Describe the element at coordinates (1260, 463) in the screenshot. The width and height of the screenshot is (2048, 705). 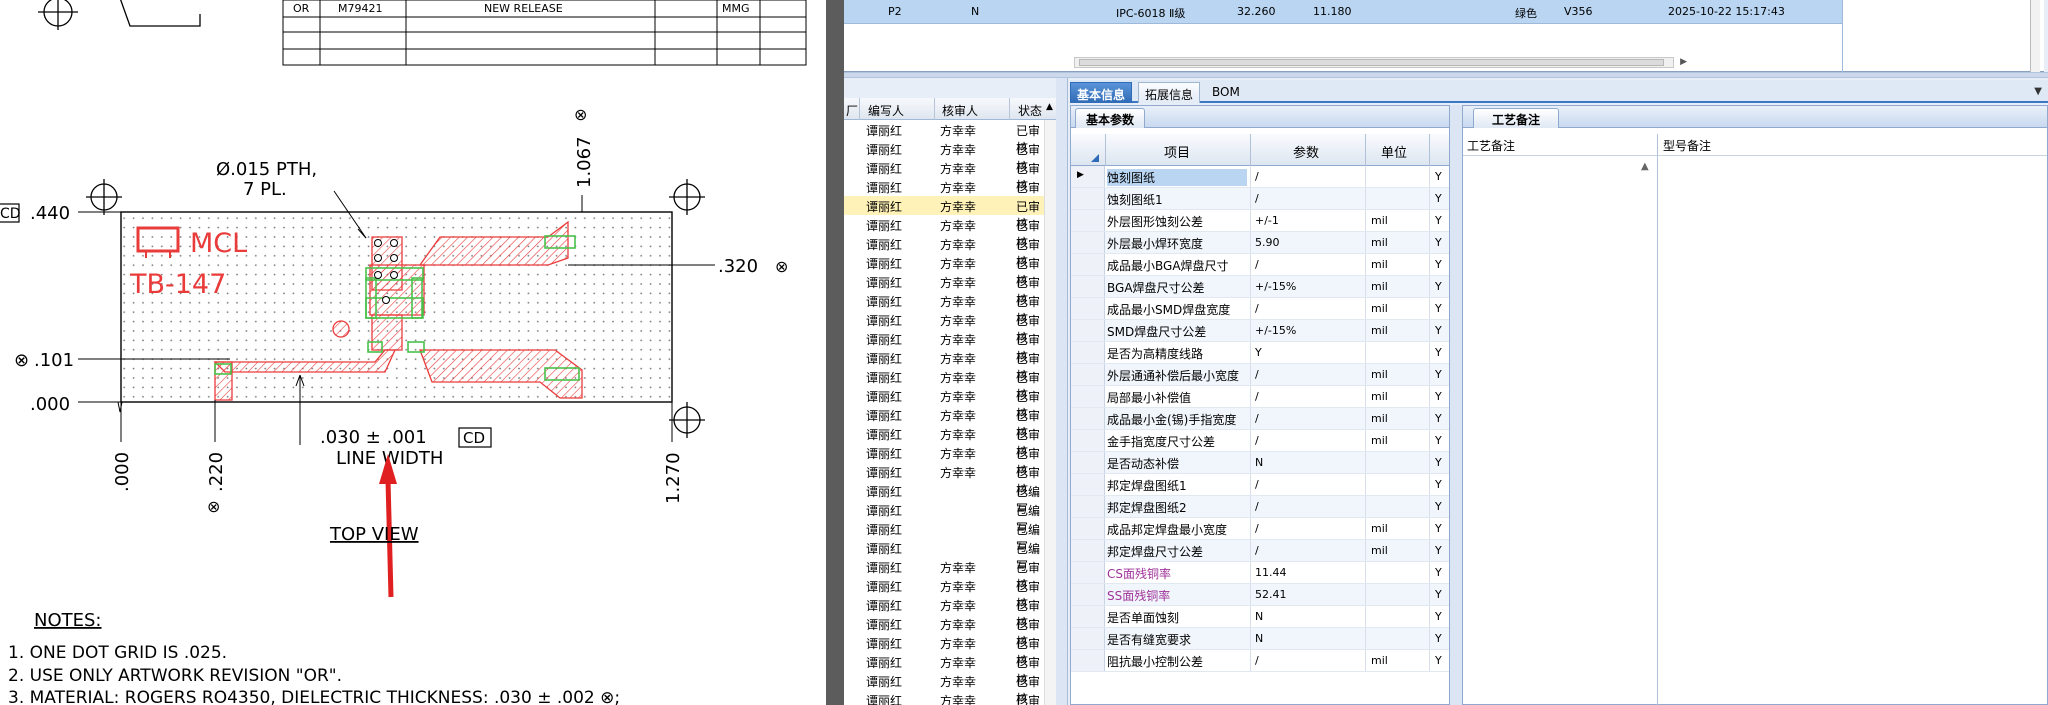
I see `param-row: 是否动态补偿 N Y` at that location.